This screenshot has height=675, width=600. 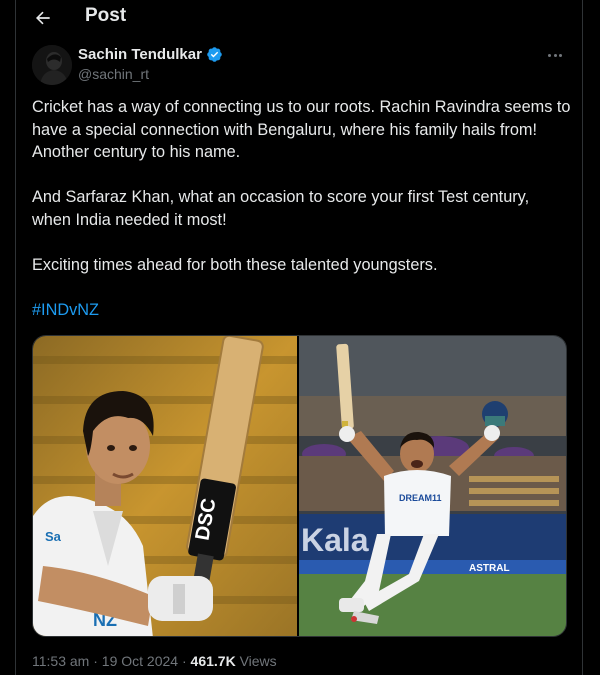 What do you see at coordinates (489, 568) in the screenshot?
I see `banner-text: ASTRAL` at bounding box center [489, 568].